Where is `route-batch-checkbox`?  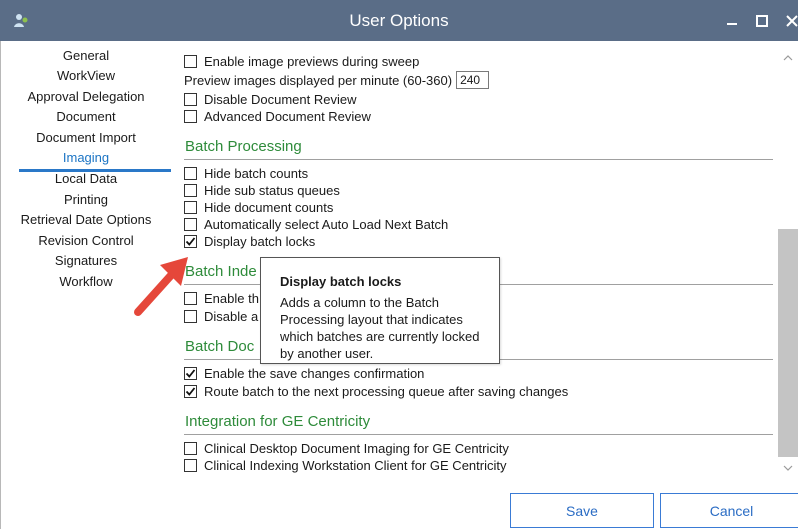
route-batch-checkbox is located at coordinates (190, 391).